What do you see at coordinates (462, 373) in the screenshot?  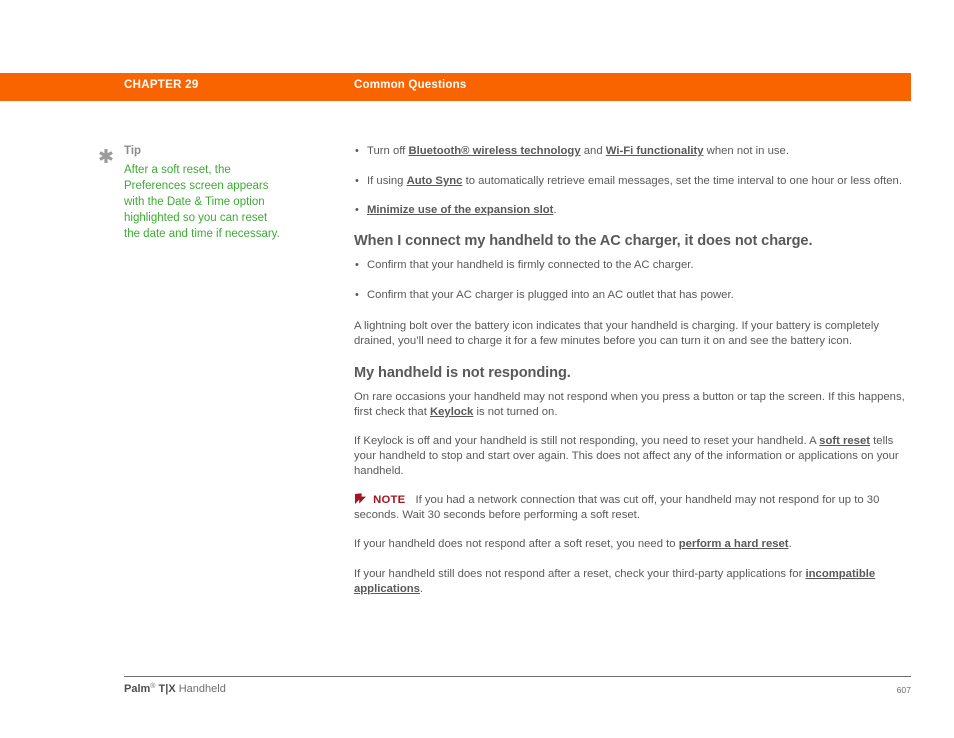 I see `question-heading-not-responding: My handheld is not responding.` at bounding box center [462, 373].